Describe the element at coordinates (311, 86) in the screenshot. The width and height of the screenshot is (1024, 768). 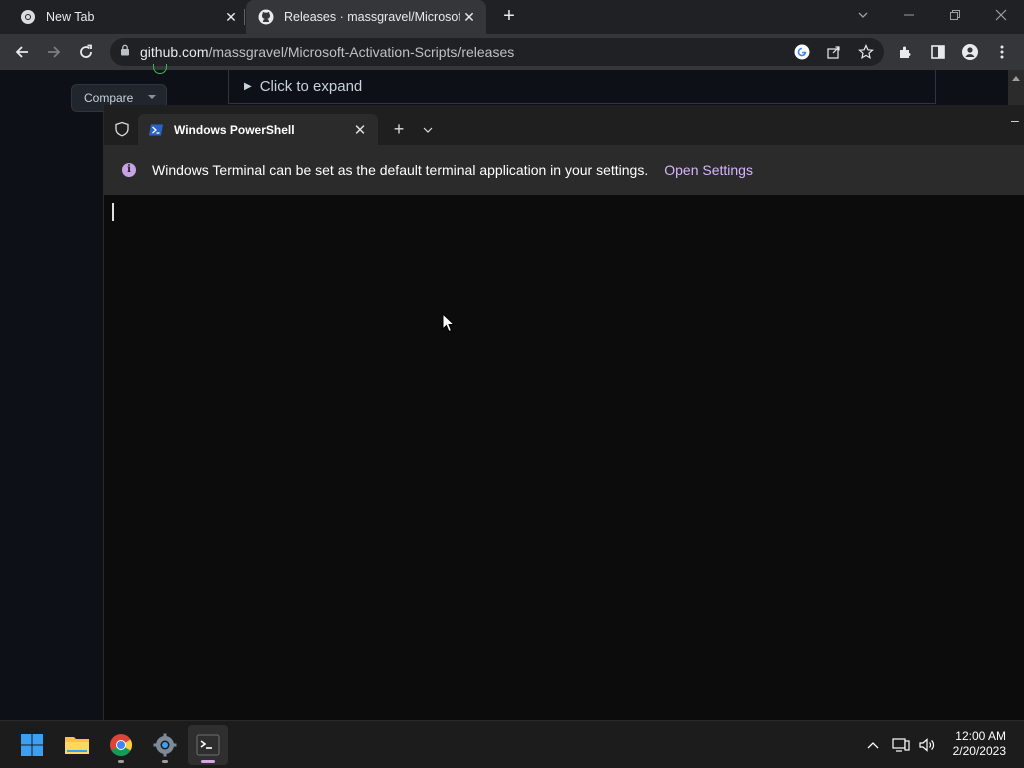
I see `expand-label: Click to expand` at that location.